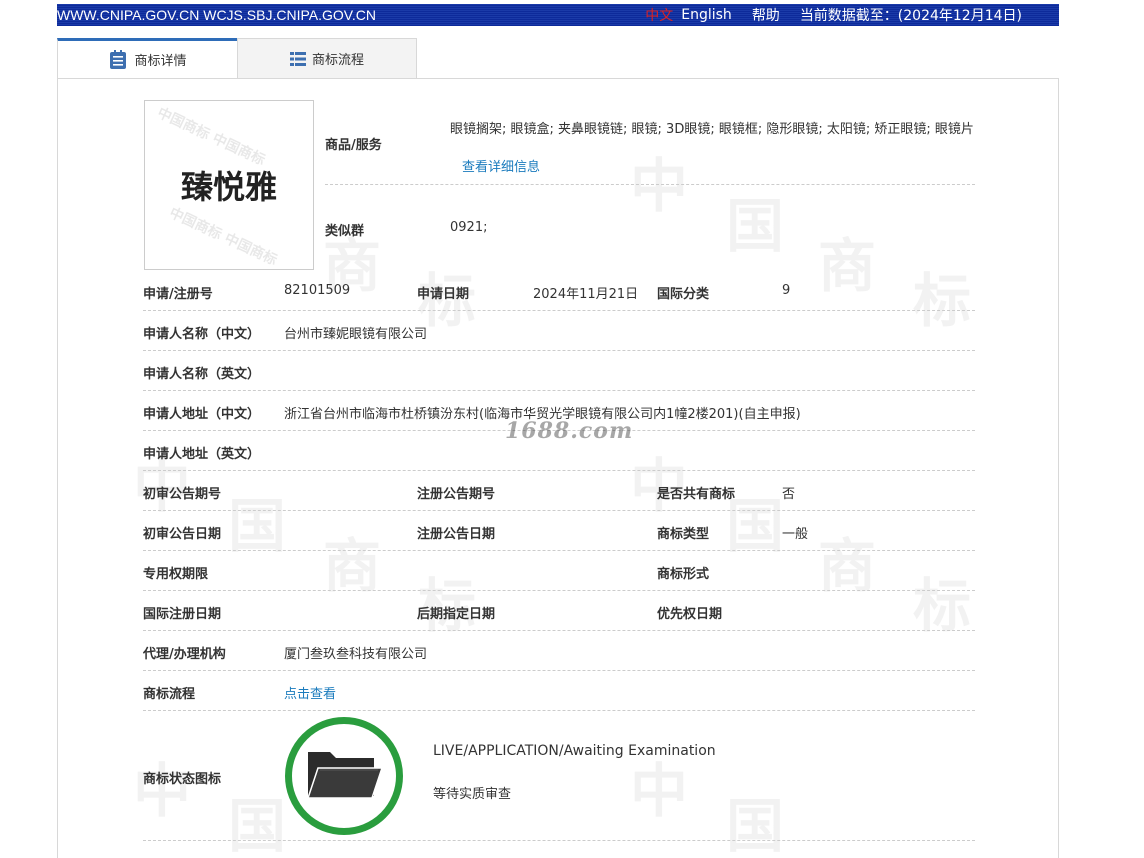 The image size is (1144, 858). What do you see at coordinates (659, 15) in the screenshot?
I see `lang-cn-link: 中文` at bounding box center [659, 15].